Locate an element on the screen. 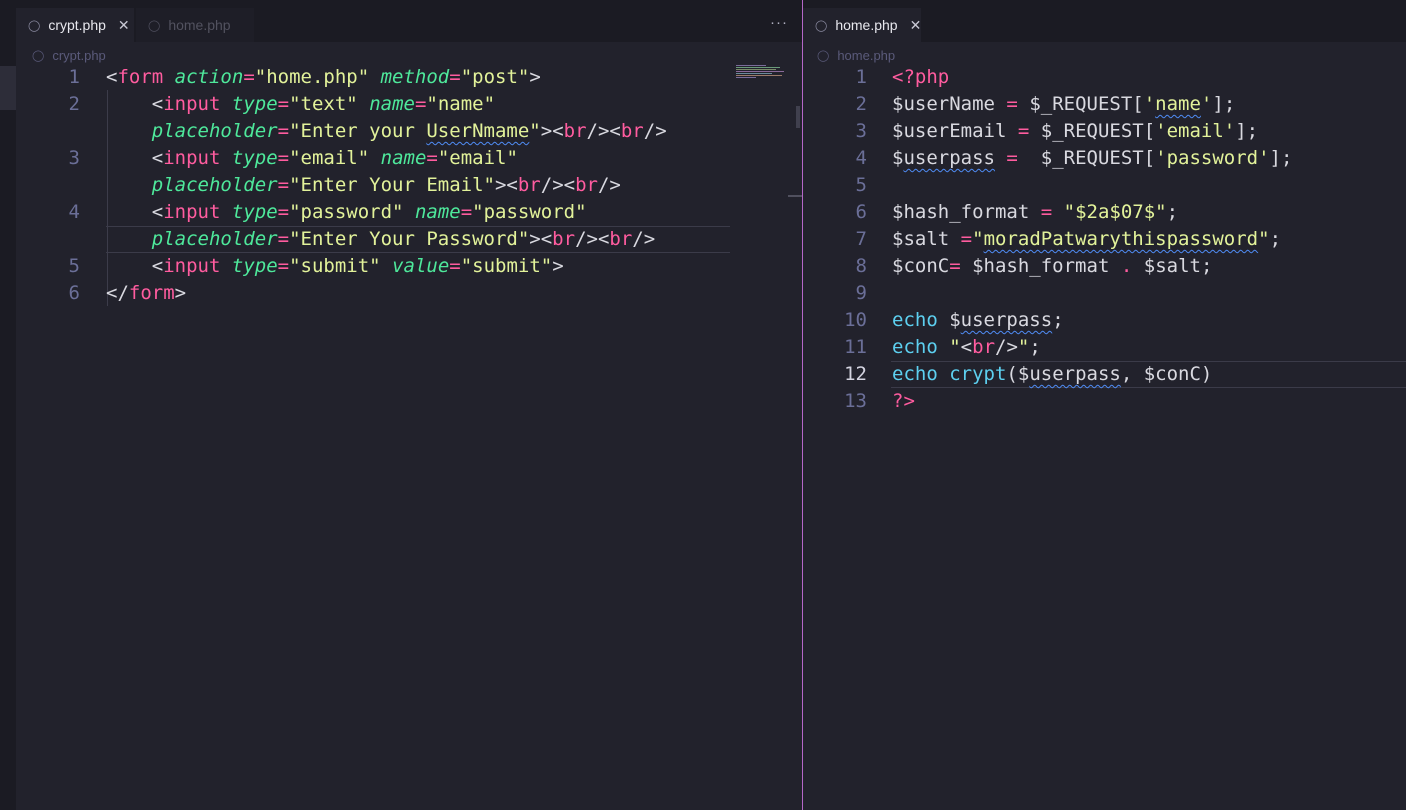 This screenshot has height=810, width=1406. code-line: $userEmail = $_REQUEST['email']; is located at coordinates (1075, 131).